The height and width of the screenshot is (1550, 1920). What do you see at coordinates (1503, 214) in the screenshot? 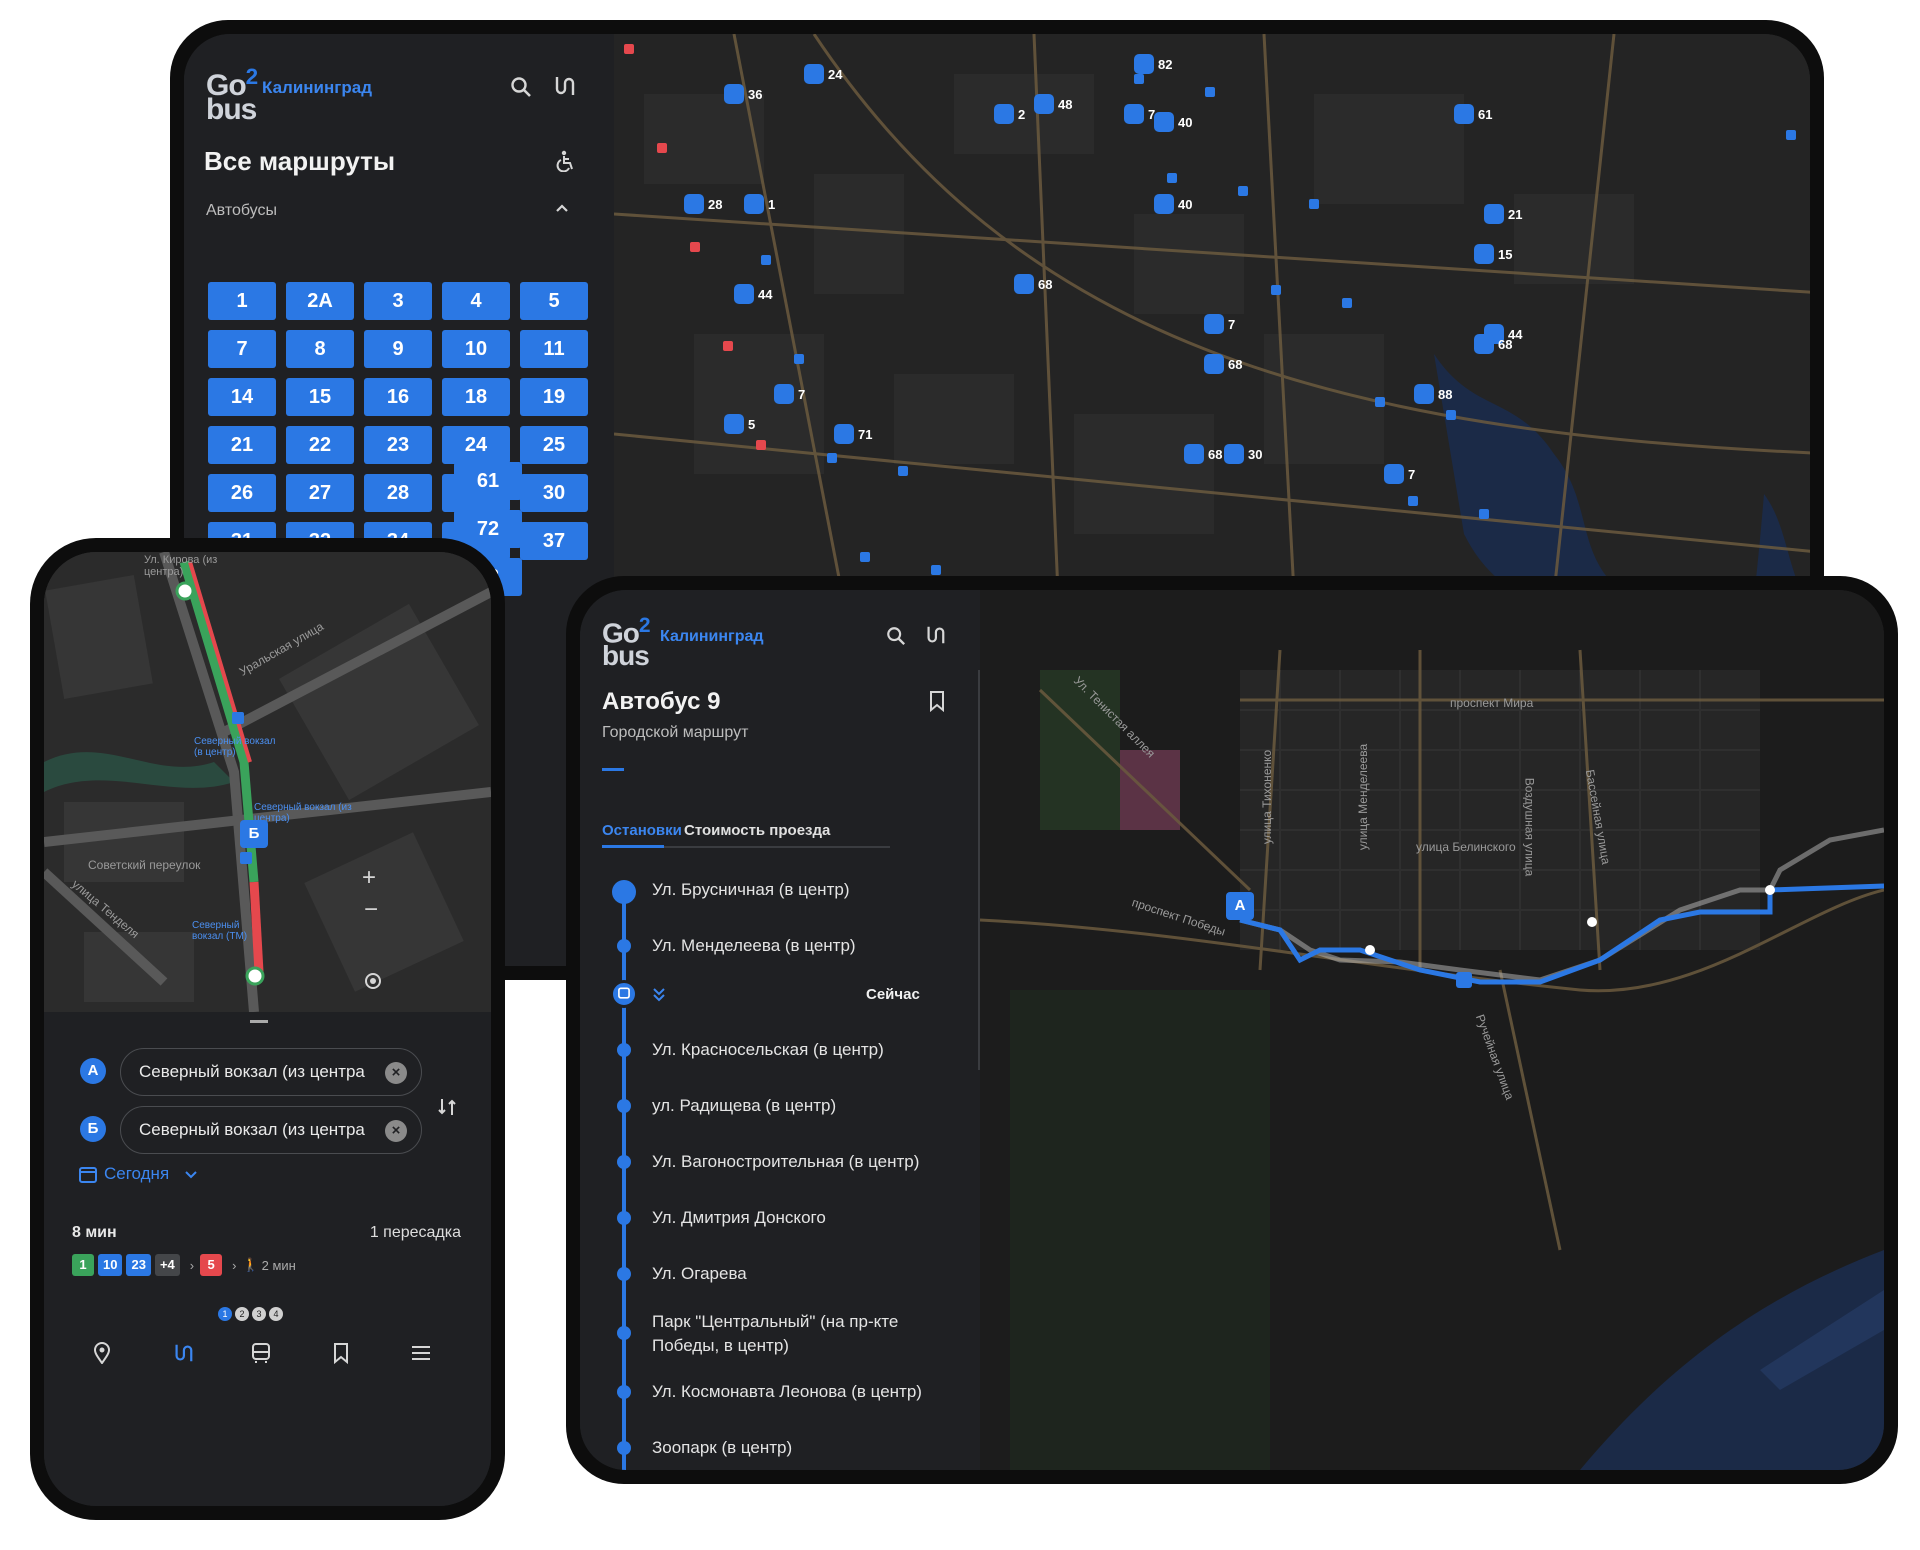
I see `bus-marker: 21` at bounding box center [1503, 214].